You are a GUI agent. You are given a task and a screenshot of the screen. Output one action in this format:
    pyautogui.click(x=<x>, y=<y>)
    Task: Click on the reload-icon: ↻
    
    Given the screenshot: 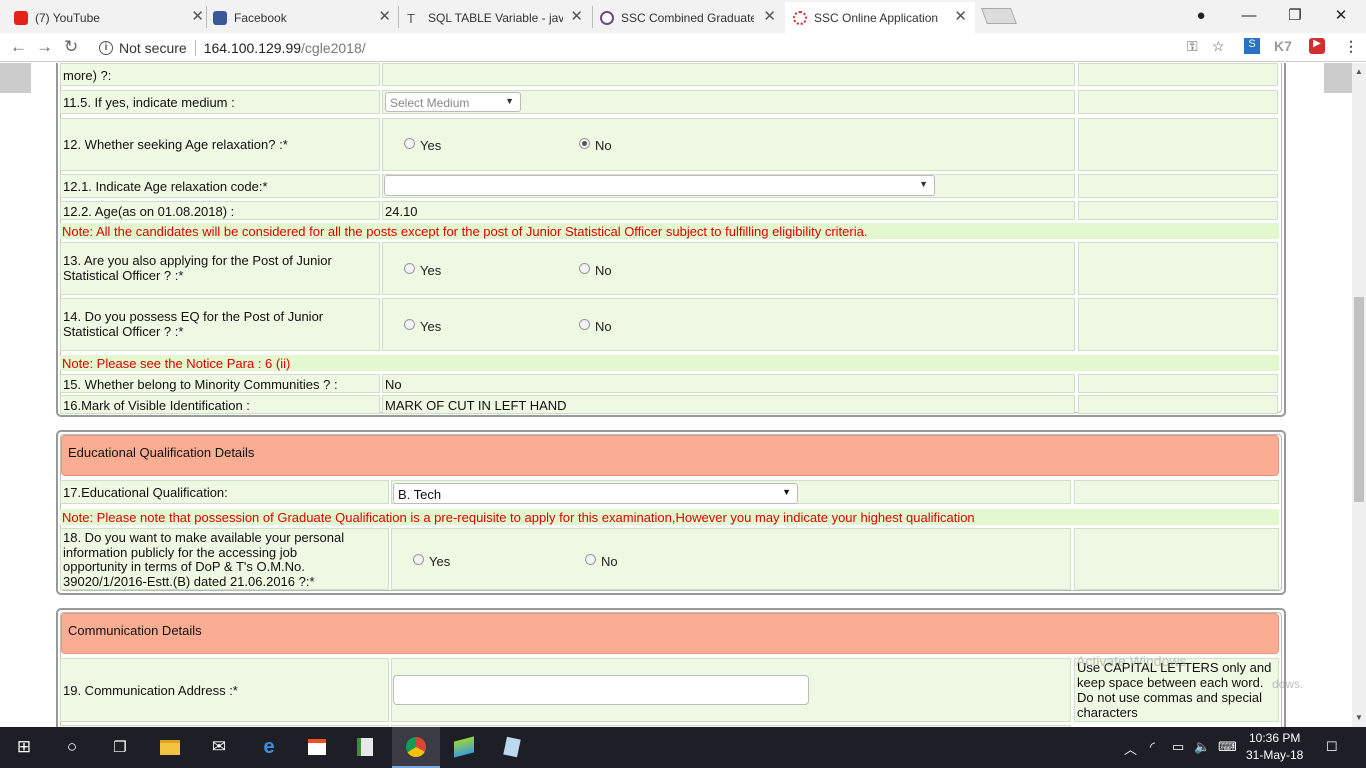 What is the action you would take?
    pyautogui.click(x=71, y=47)
    